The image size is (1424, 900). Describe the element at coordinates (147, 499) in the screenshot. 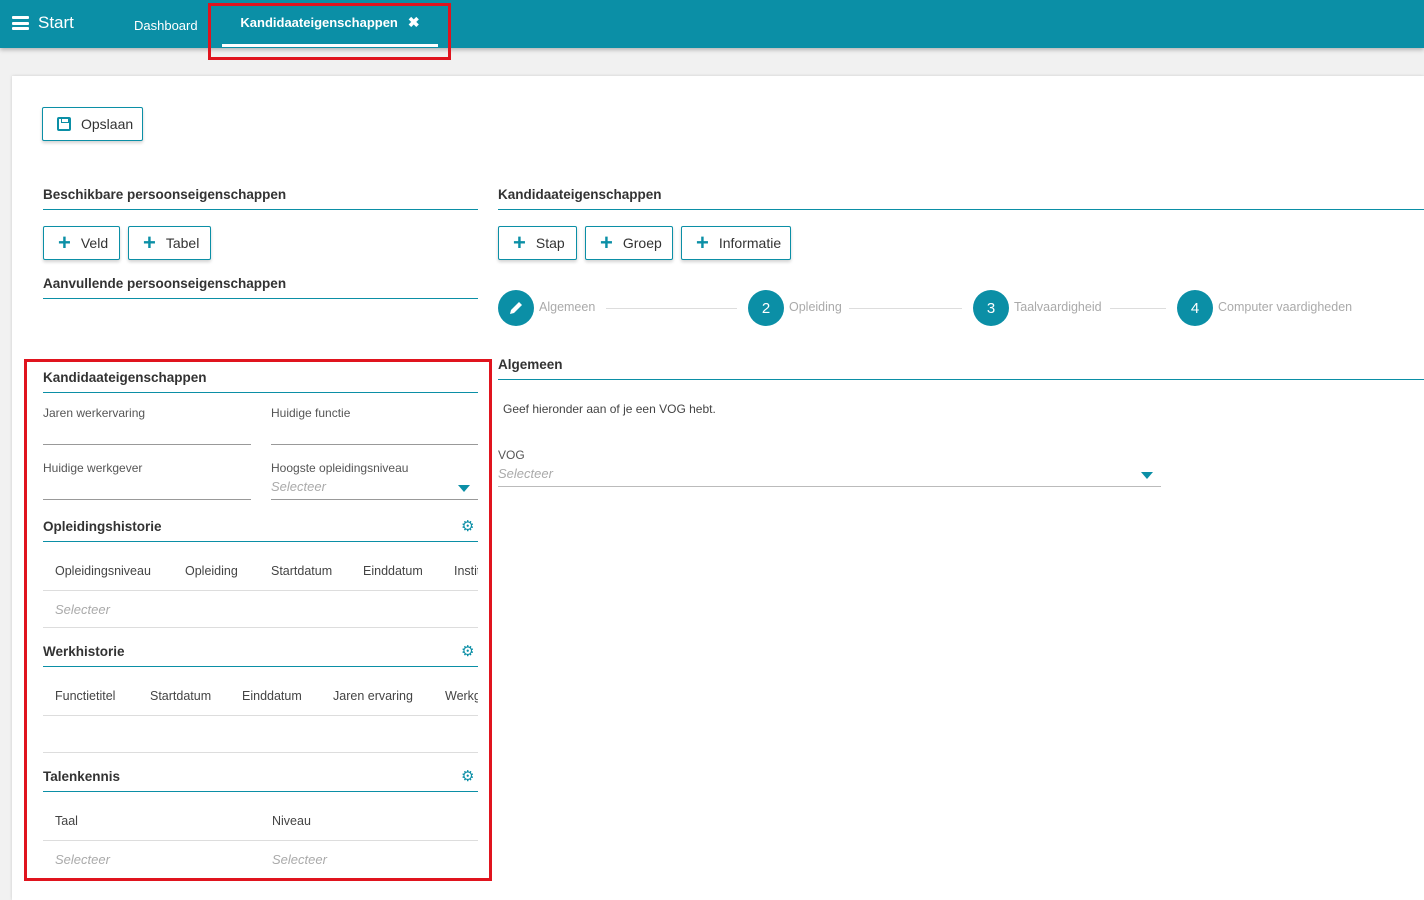

I see `current-employer-input` at that location.